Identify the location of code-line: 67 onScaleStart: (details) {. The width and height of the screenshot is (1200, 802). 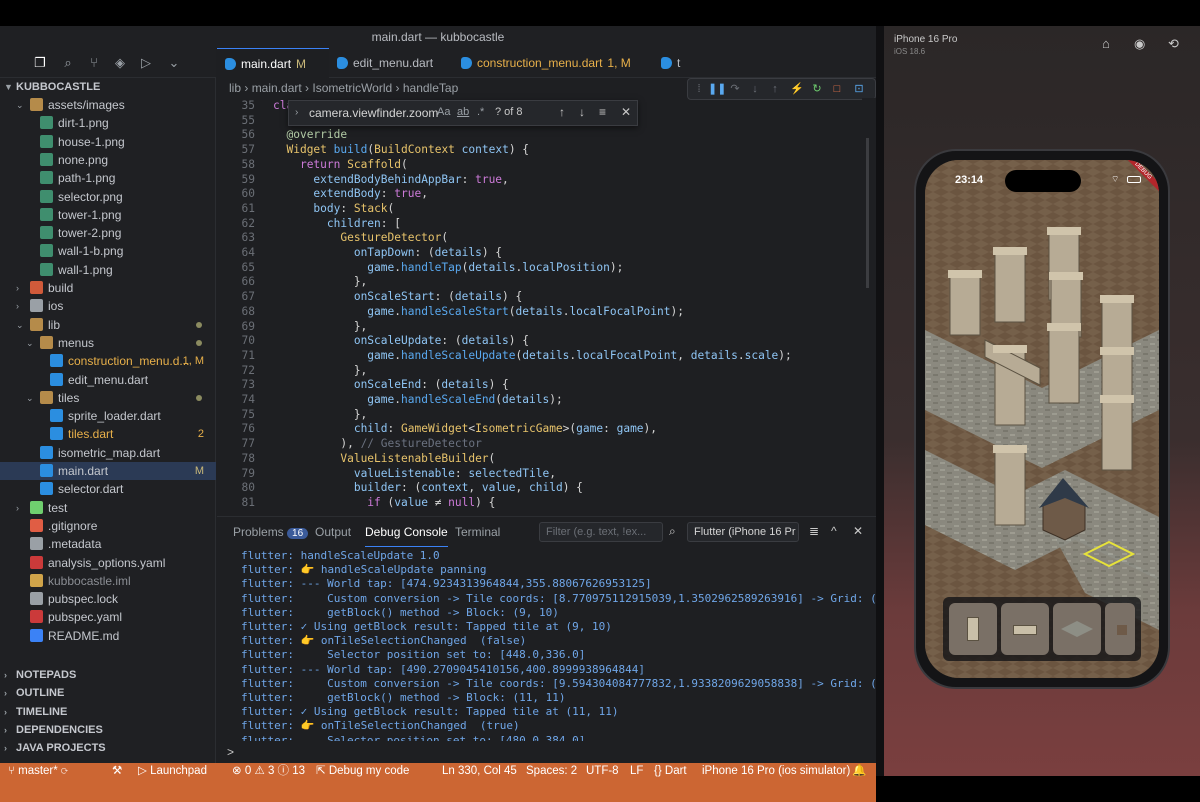
(539, 296).